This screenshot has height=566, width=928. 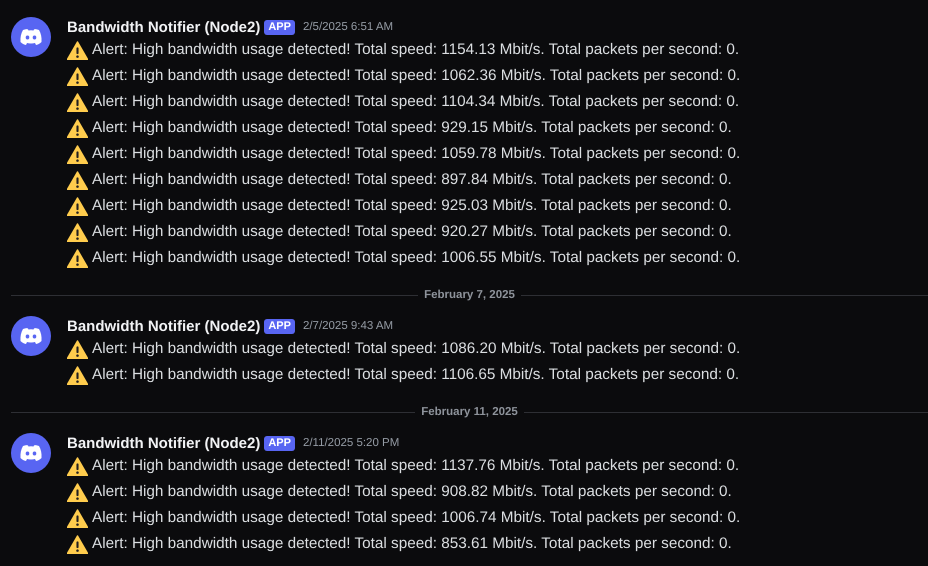 I want to click on timestamp: 2/5/2025 6:51 AM, so click(x=348, y=27).